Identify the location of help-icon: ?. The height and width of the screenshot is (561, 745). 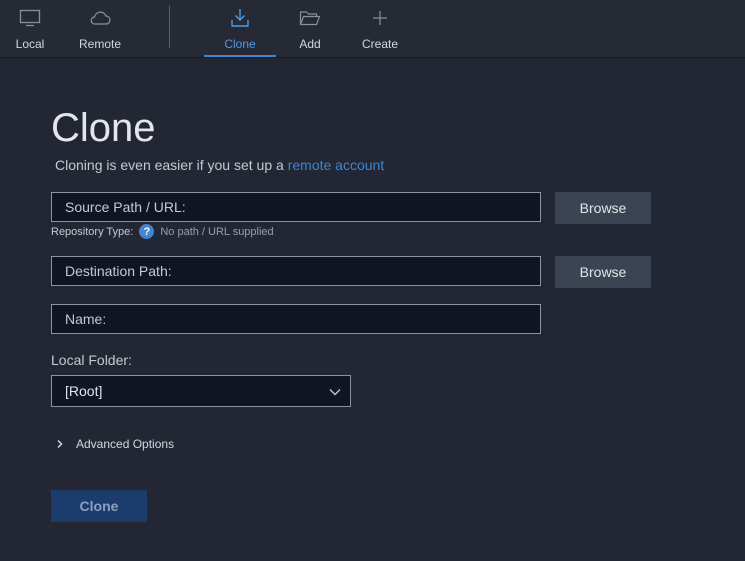
(147, 231).